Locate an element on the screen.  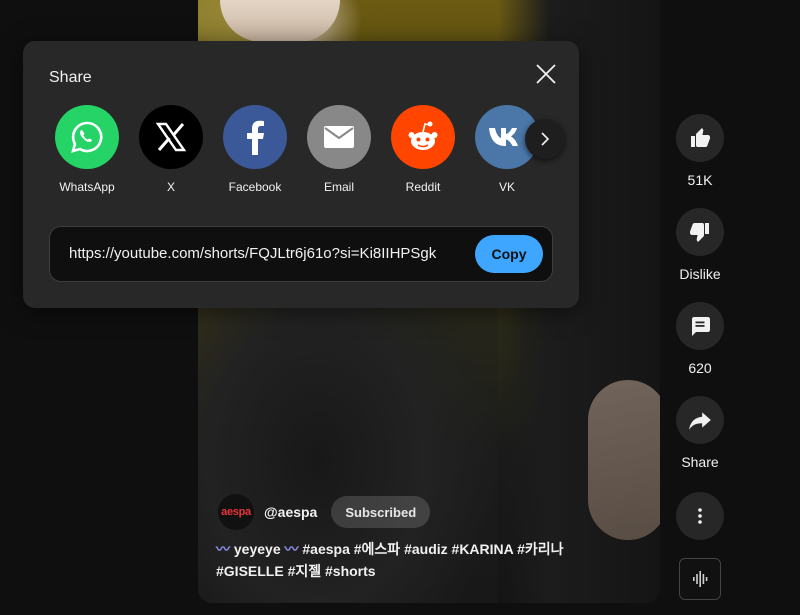
share-target-facebook: Facebook is located at coordinates (255, 149).